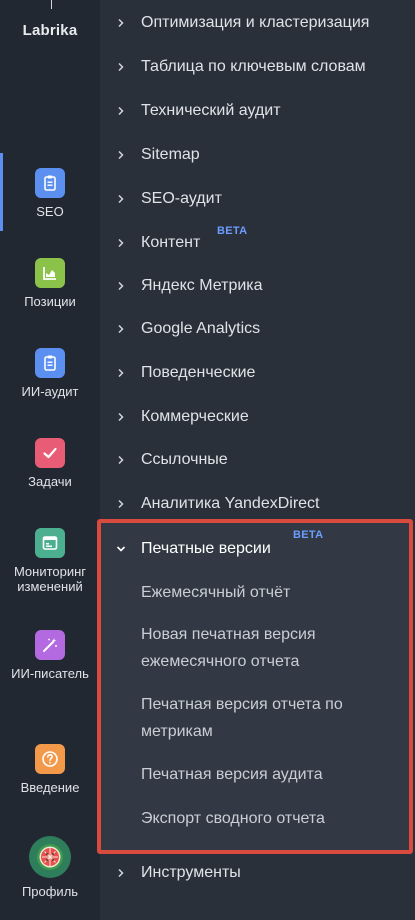 This screenshot has width=415, height=920. Describe the element at coordinates (266, 718) in the screenshot. I see `submenu-item-metrics-print: Печатная версия отчета по метрикам` at that location.